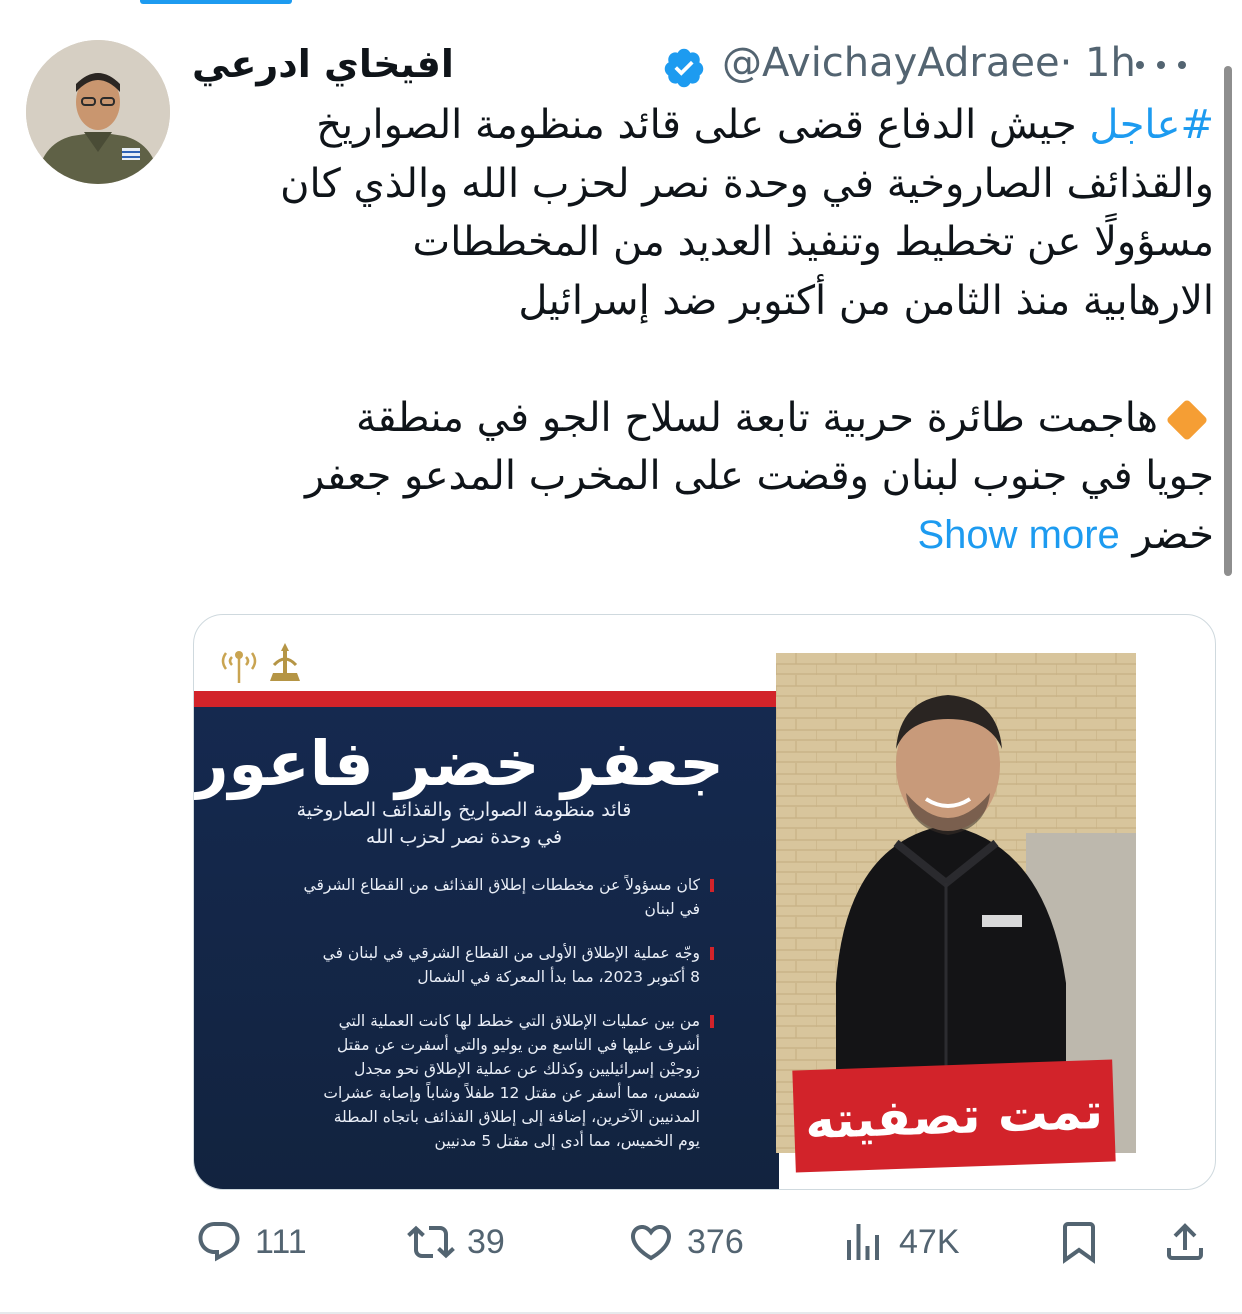  What do you see at coordinates (219, 1242) in the screenshot?
I see `reply-icon` at bounding box center [219, 1242].